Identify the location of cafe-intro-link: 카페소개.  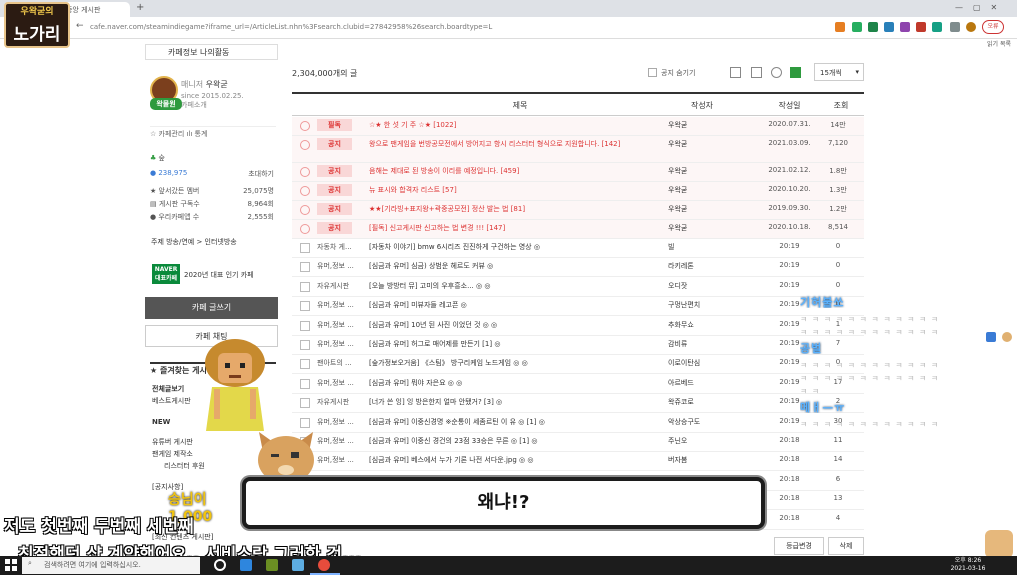
(194, 105).